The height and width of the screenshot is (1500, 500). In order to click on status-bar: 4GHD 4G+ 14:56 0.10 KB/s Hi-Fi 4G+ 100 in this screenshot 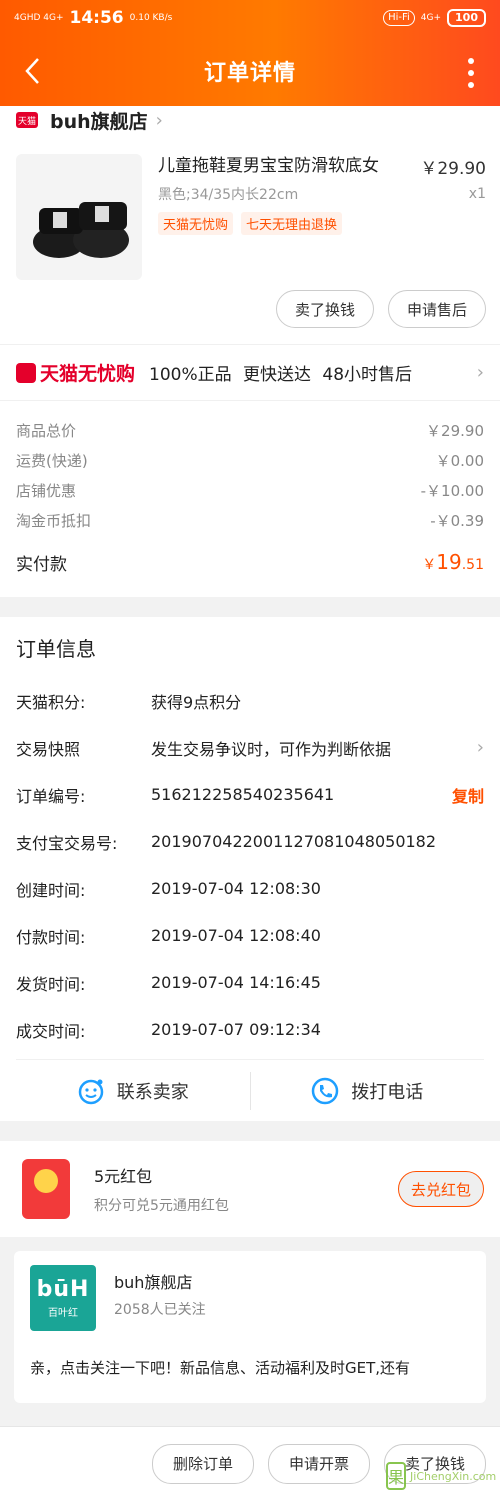, I will do `click(250, 18)`.